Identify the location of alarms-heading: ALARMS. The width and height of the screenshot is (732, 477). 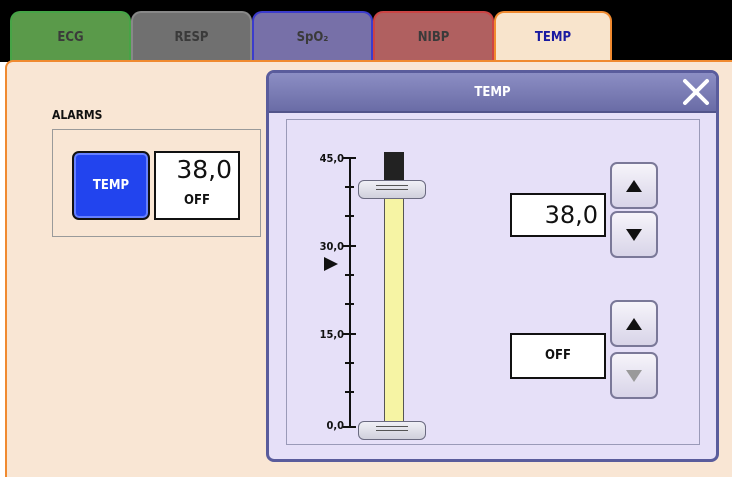
(77, 115).